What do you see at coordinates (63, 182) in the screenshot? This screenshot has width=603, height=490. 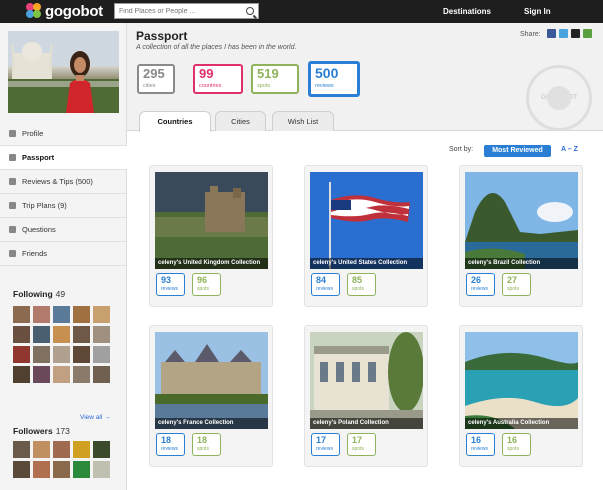 I see `sidebar-item-reviews: Reviews & Tips (500)` at bounding box center [63, 182].